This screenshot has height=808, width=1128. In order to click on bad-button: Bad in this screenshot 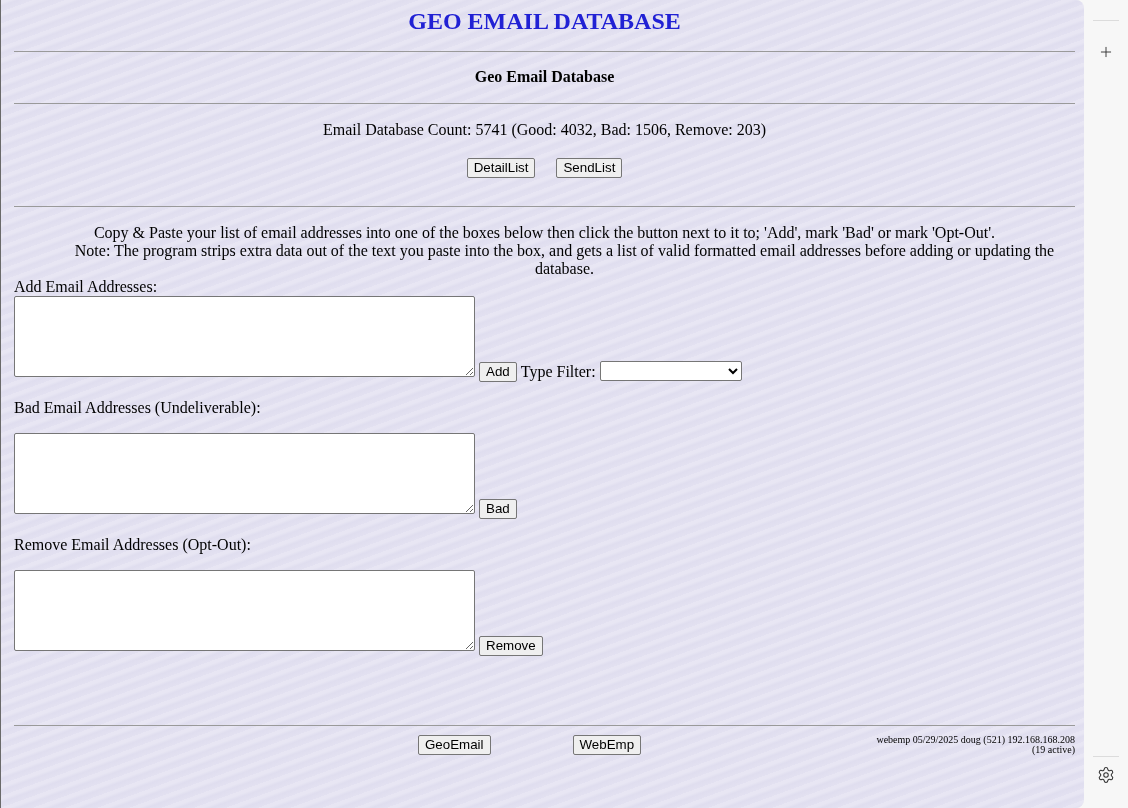, I will do `click(498, 509)`.